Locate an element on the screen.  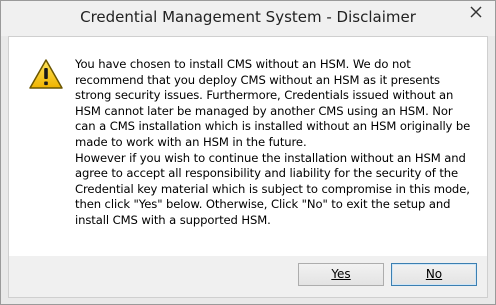
yes-button: Yes is located at coordinates (341, 274).